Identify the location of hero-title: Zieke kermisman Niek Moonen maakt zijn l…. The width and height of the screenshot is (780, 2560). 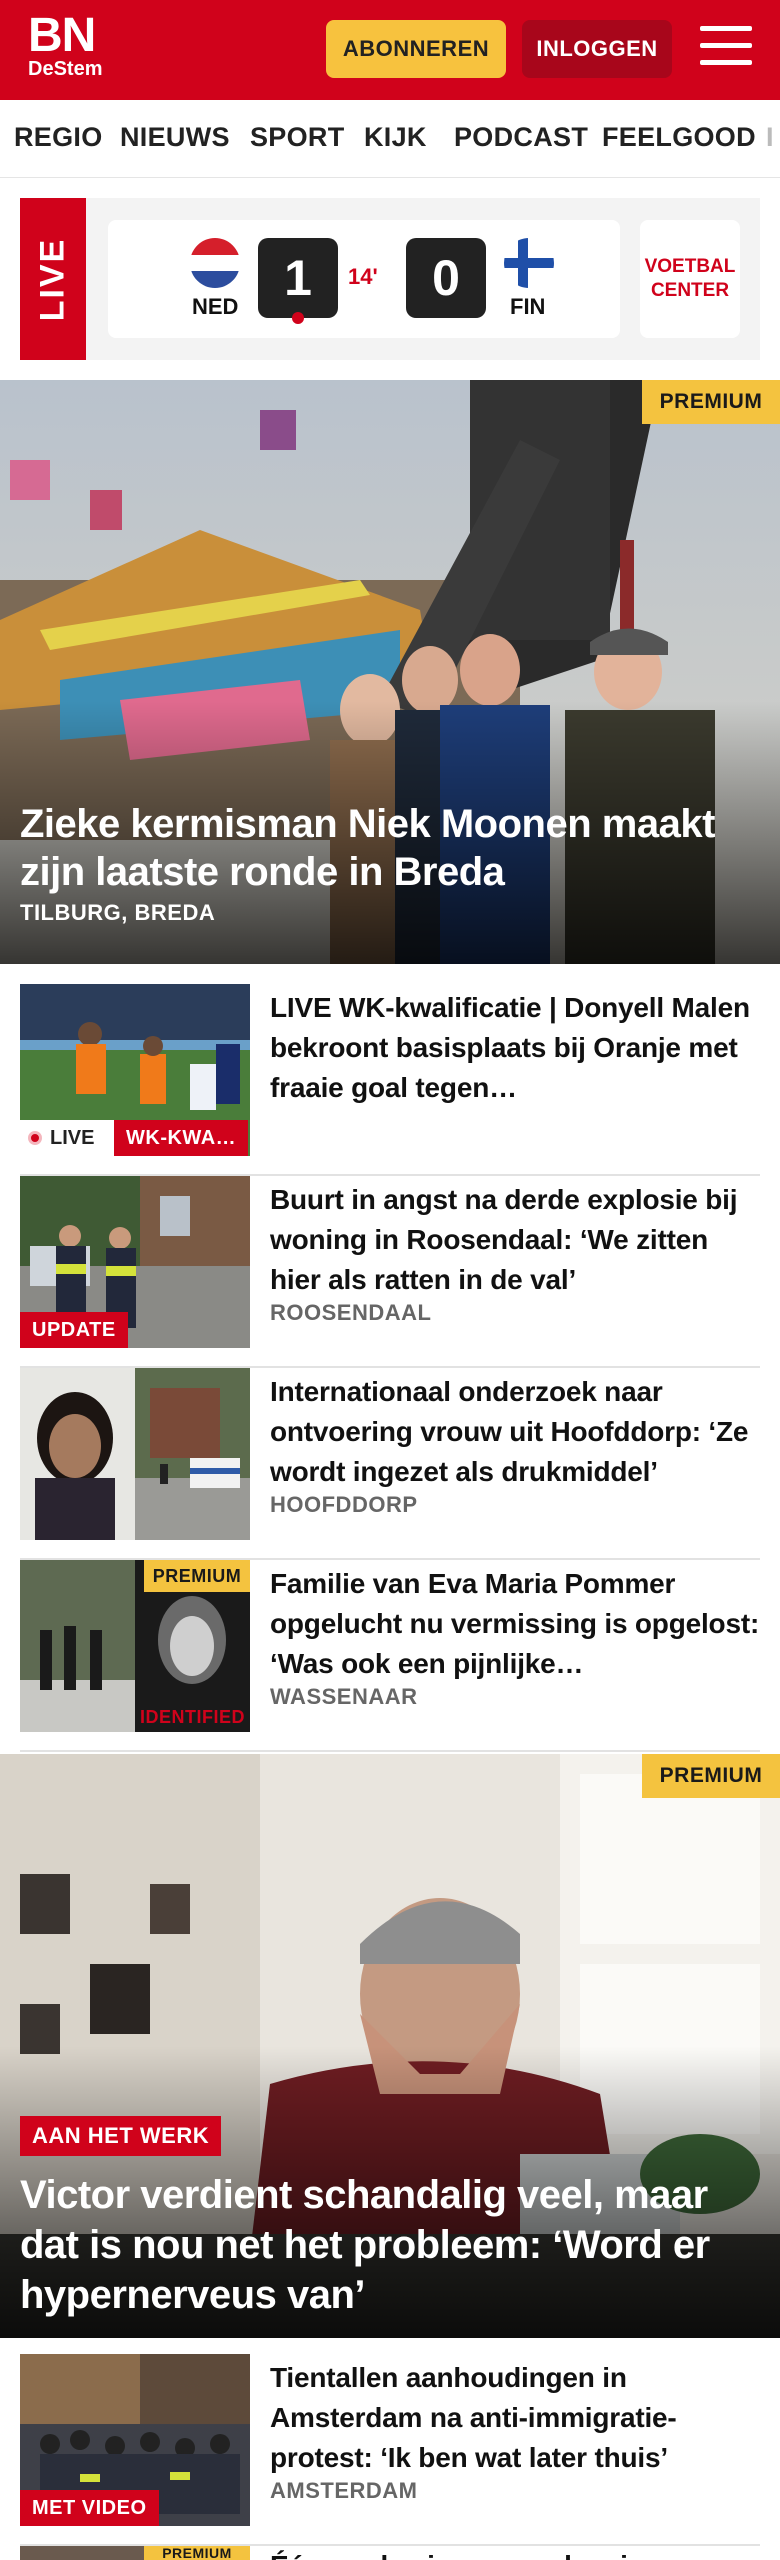
(390, 848).